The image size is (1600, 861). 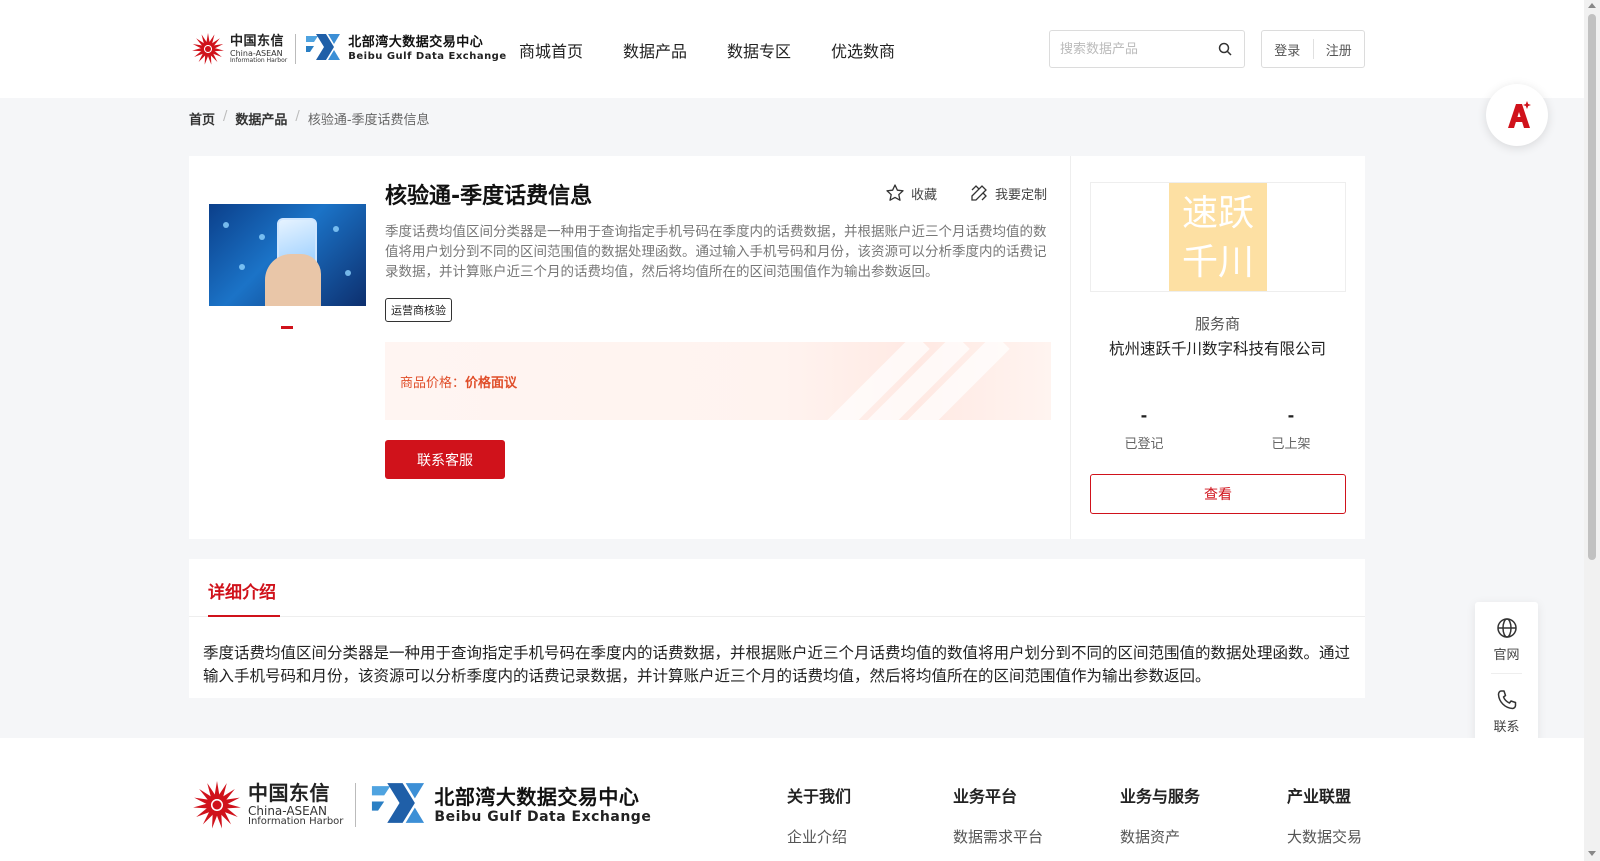 What do you see at coordinates (1519, 114) in the screenshot?
I see `ai-assistant-icon` at bounding box center [1519, 114].